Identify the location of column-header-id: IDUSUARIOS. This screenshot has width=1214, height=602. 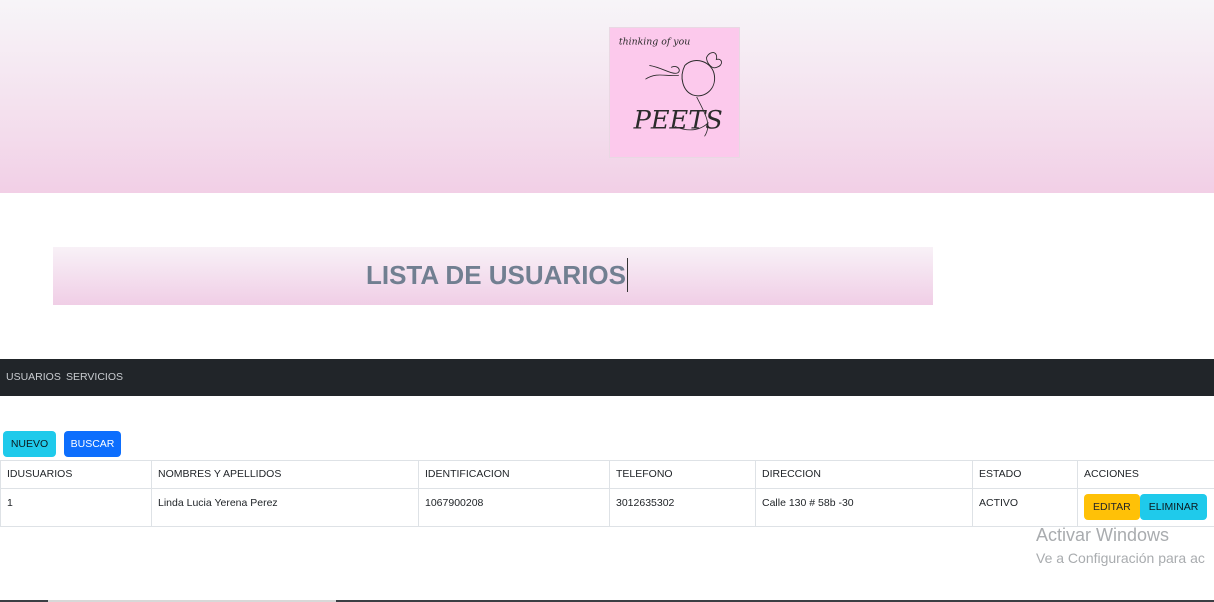
(76, 474).